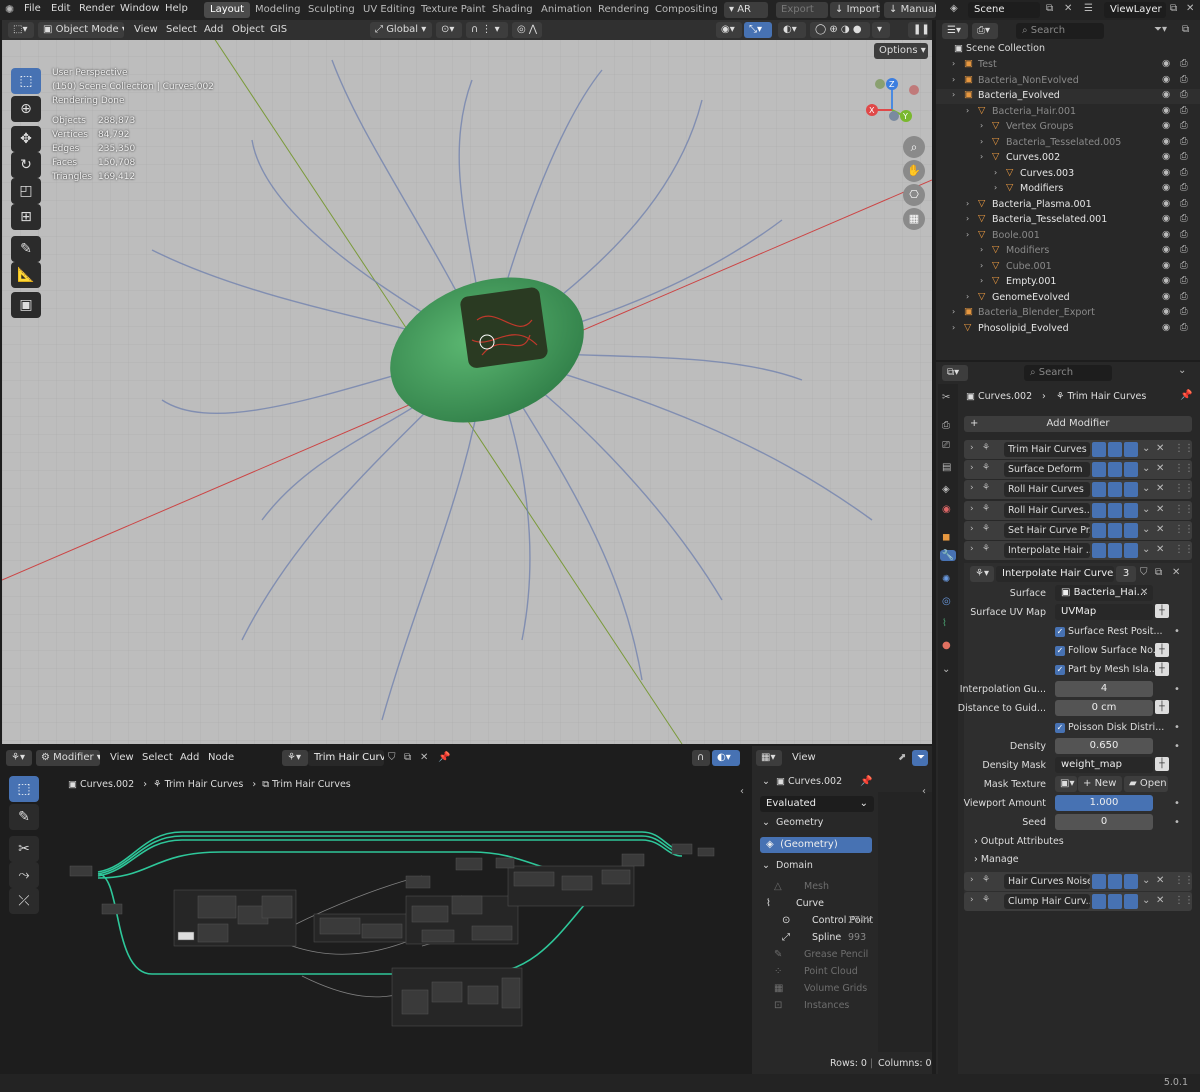  I want to click on menu-edit: Edit, so click(60, 8).